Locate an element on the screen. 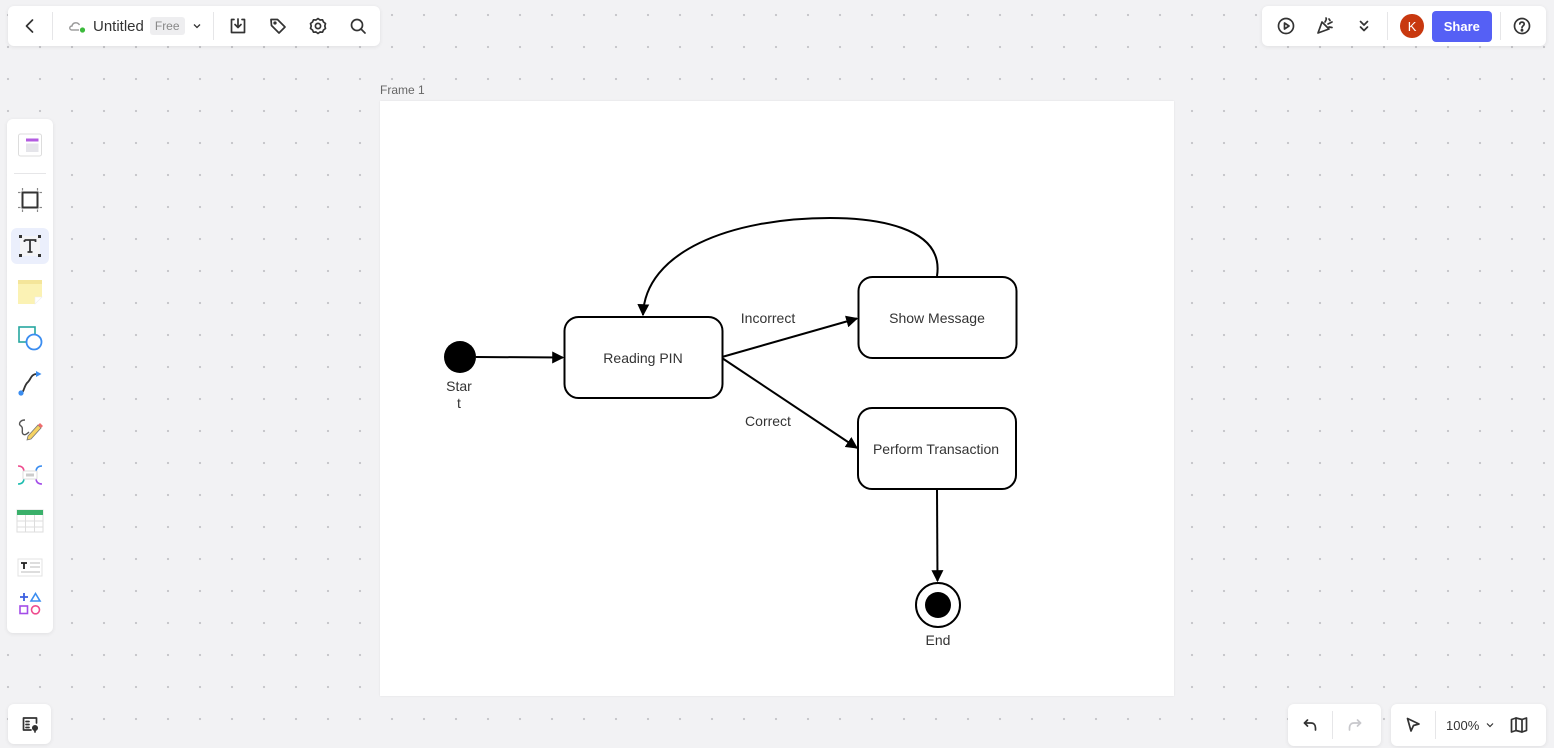  start-label-line2: t is located at coordinates (459, 403).